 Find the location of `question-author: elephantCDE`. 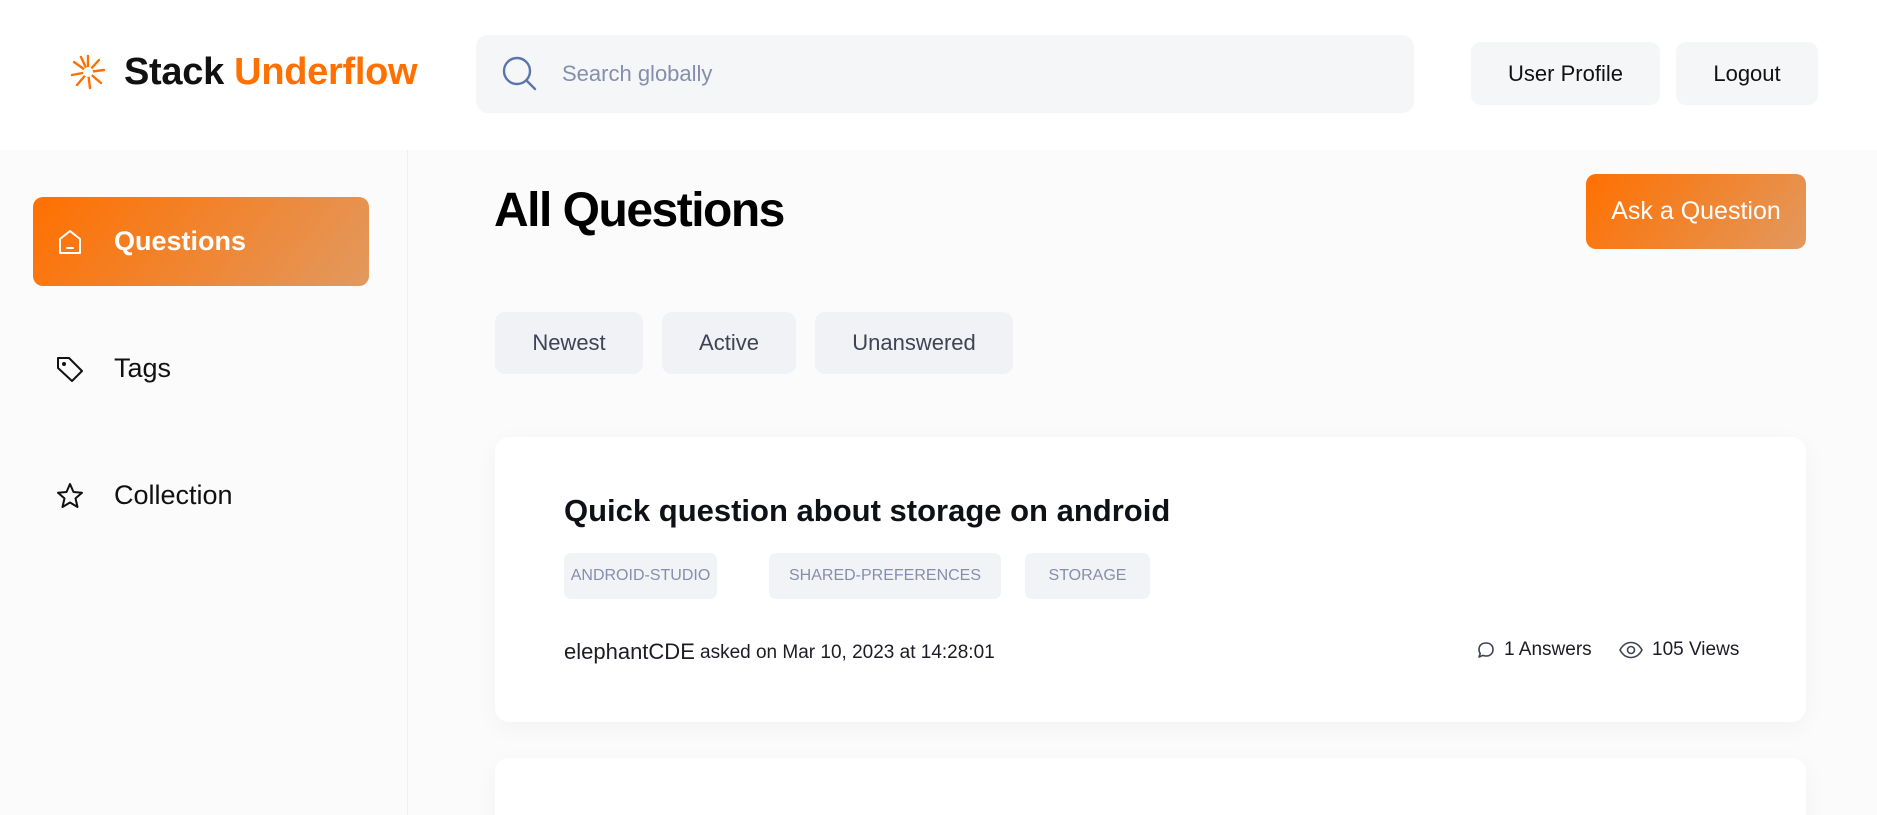

question-author: elephantCDE is located at coordinates (629, 652).